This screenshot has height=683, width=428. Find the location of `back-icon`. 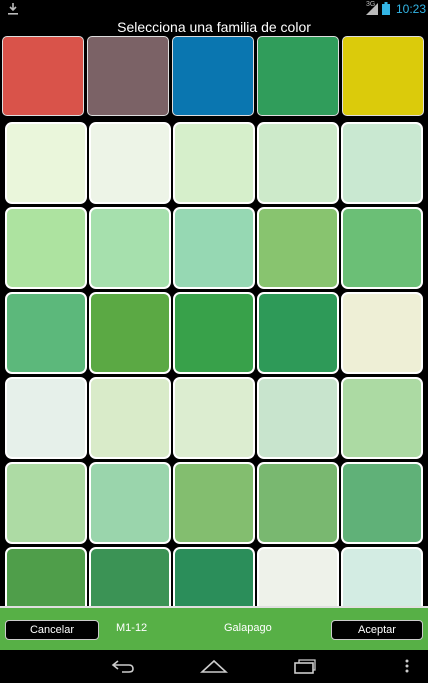

back-icon is located at coordinates (123, 666).